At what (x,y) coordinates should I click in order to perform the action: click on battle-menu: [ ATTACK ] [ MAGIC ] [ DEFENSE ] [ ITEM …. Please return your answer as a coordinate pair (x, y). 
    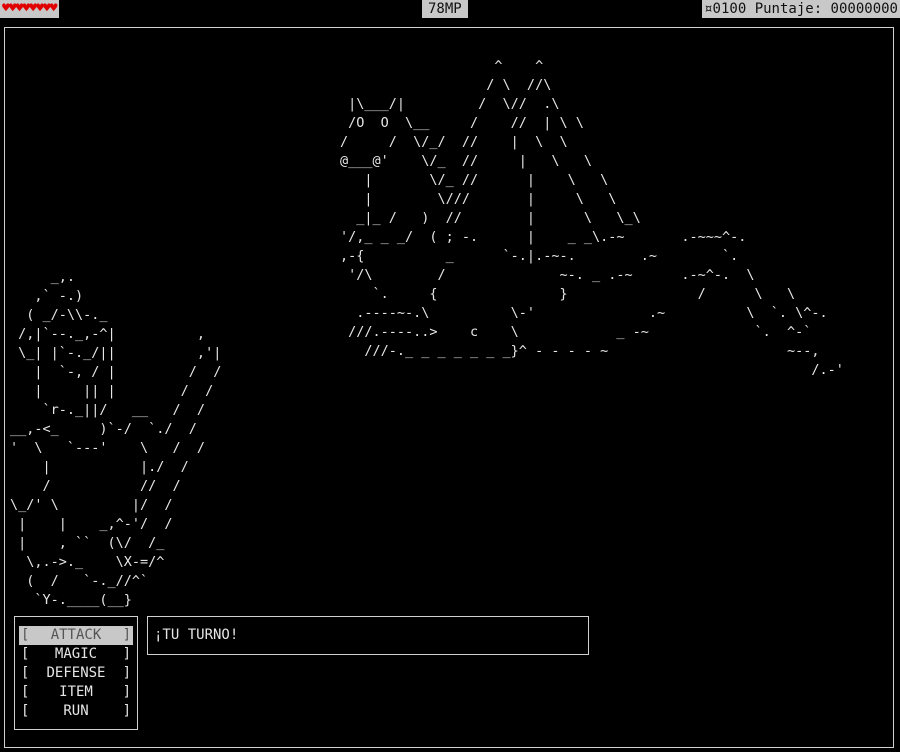
    Looking at the image, I should click on (76, 673).